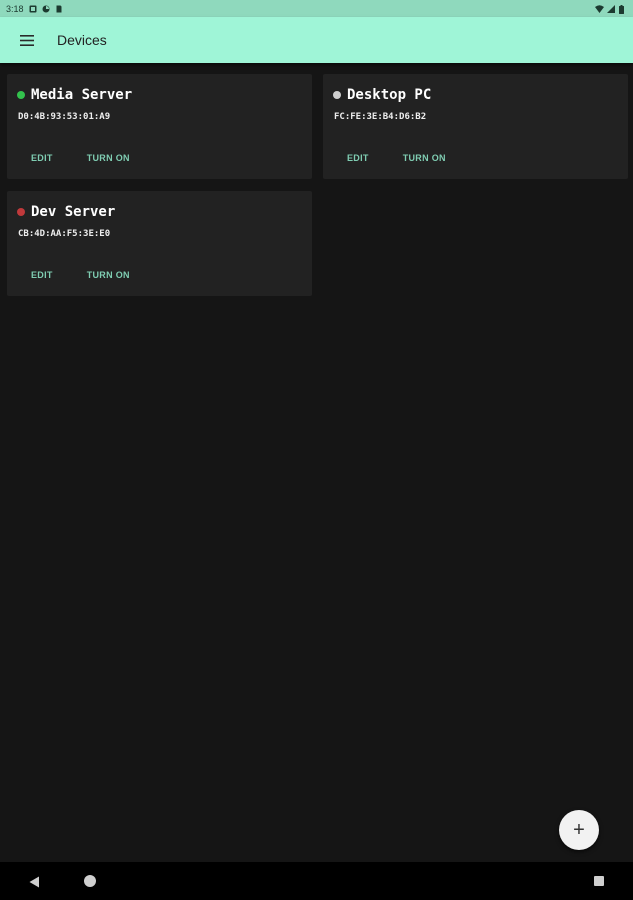 This screenshot has width=633, height=900. What do you see at coordinates (21, 212) in the screenshot?
I see `status-dot-offline-icon` at bounding box center [21, 212].